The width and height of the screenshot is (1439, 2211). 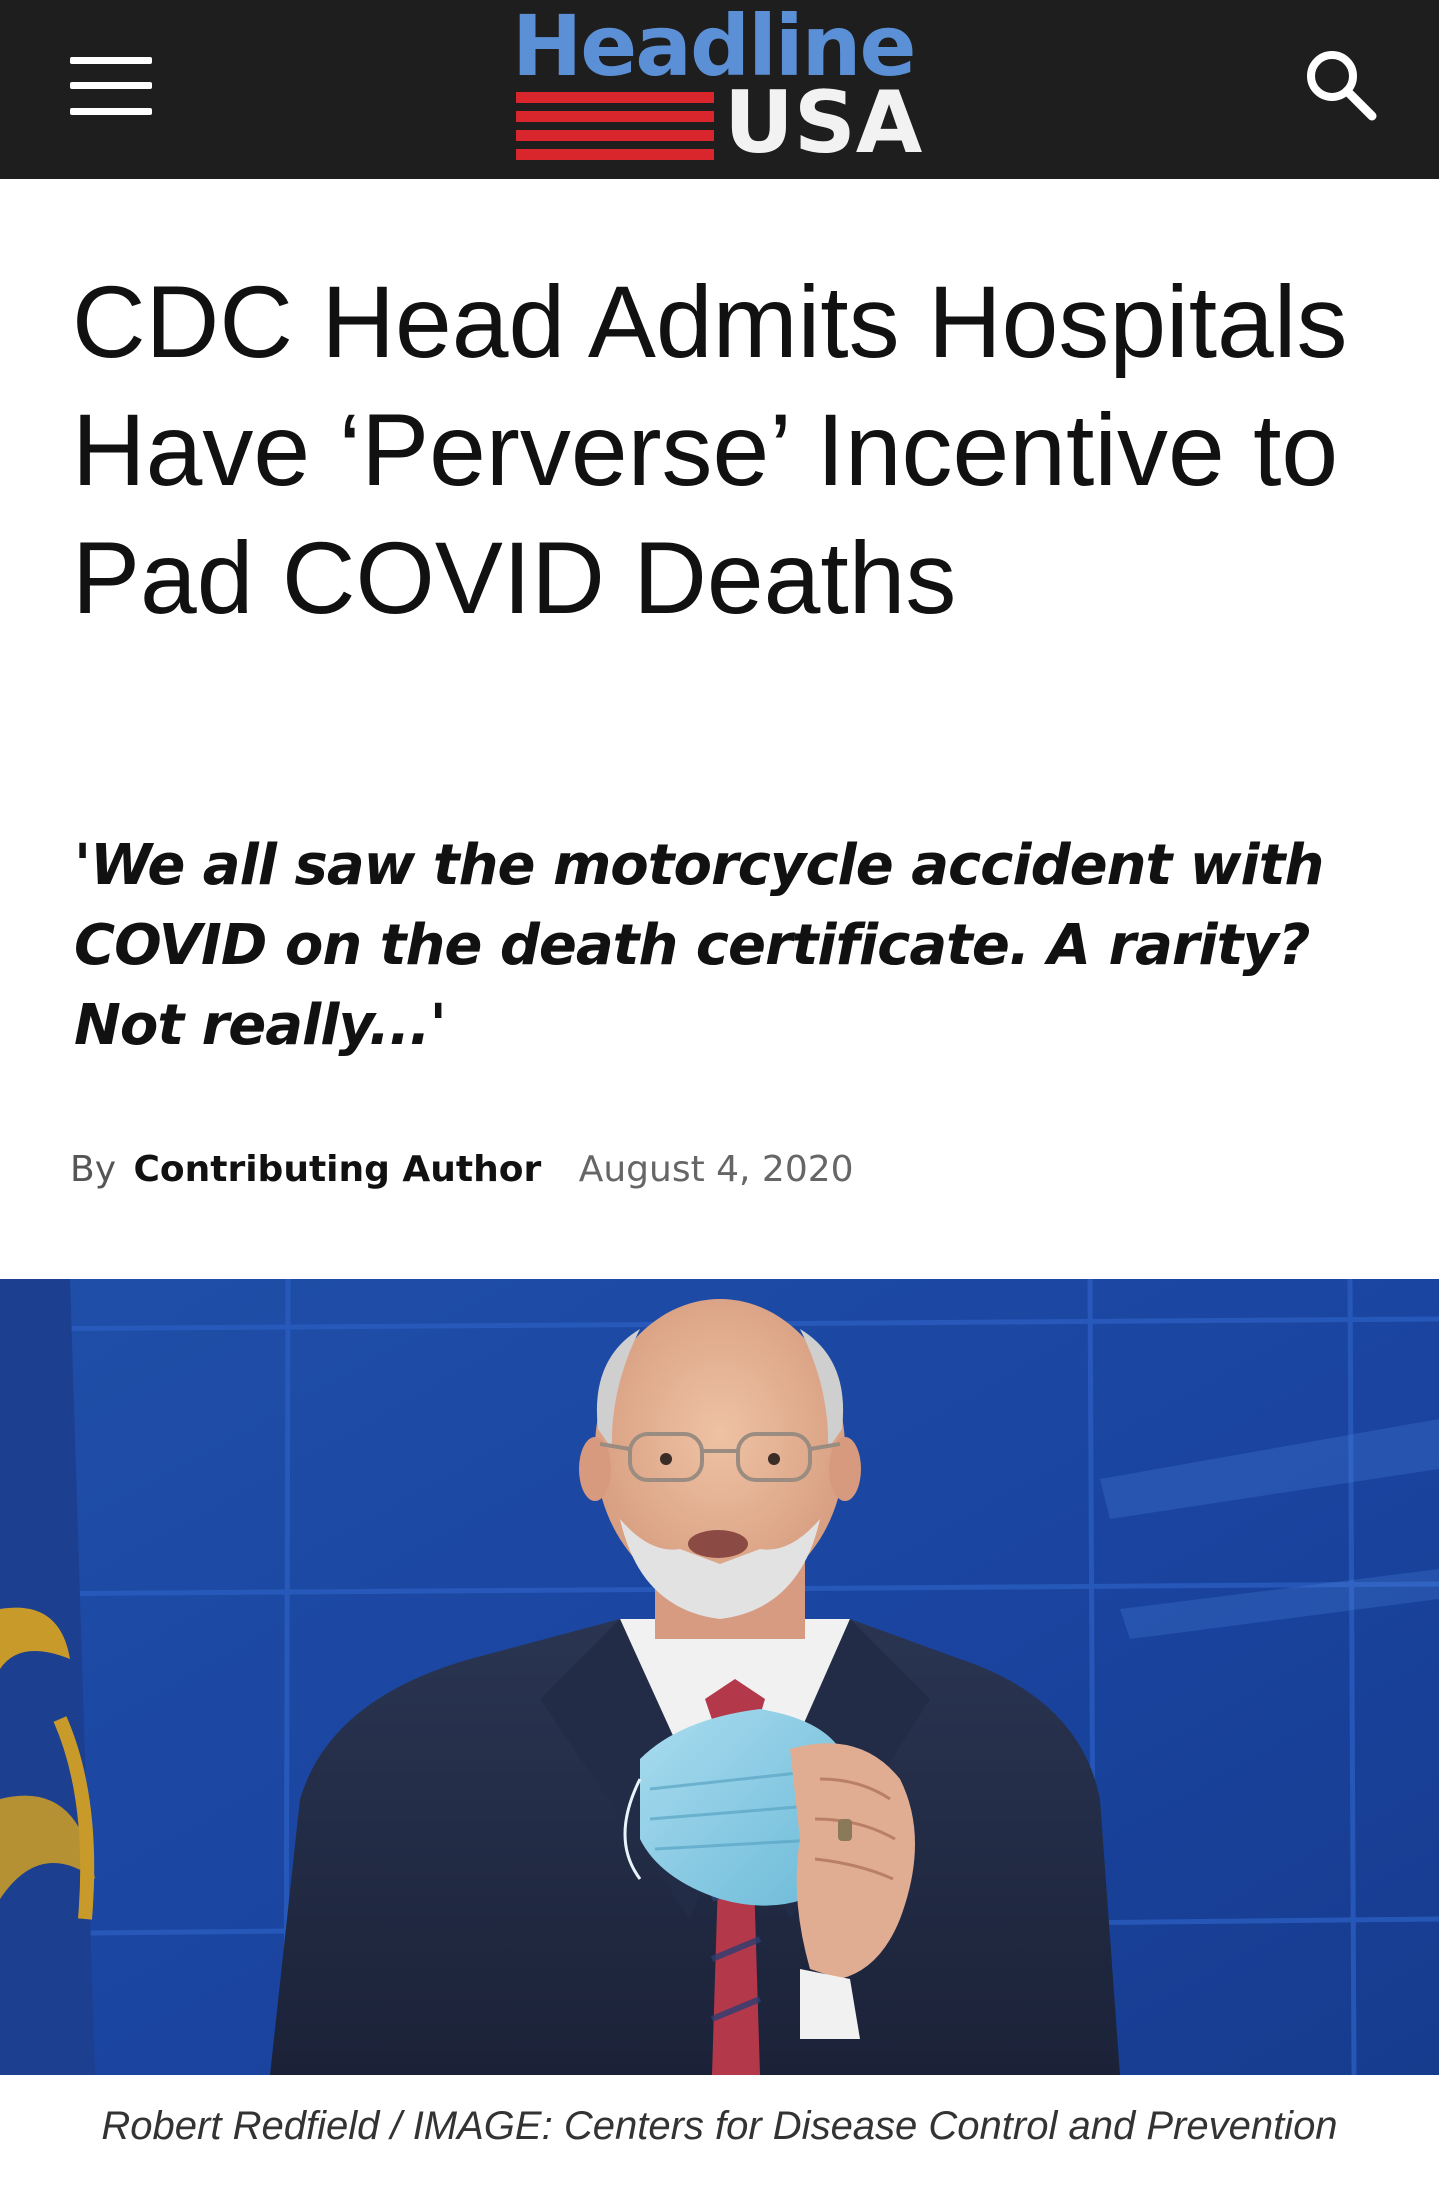 I want to click on byline-prefix: By, so click(x=93, y=1169).